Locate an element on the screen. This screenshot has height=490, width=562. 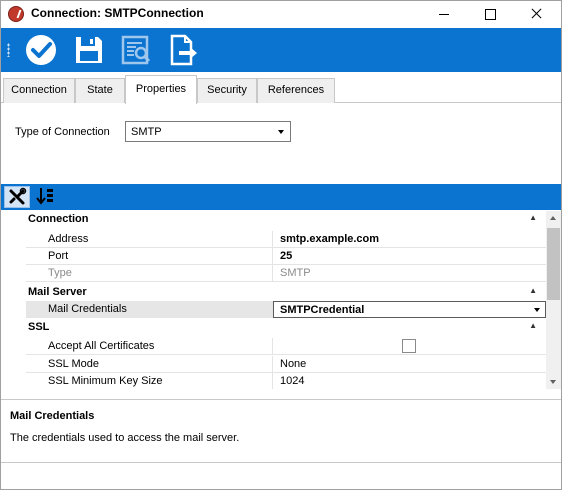
property-row-ssl-min-key-size: SSL Minimum Key Size 1024 is located at coordinates (273, 381).